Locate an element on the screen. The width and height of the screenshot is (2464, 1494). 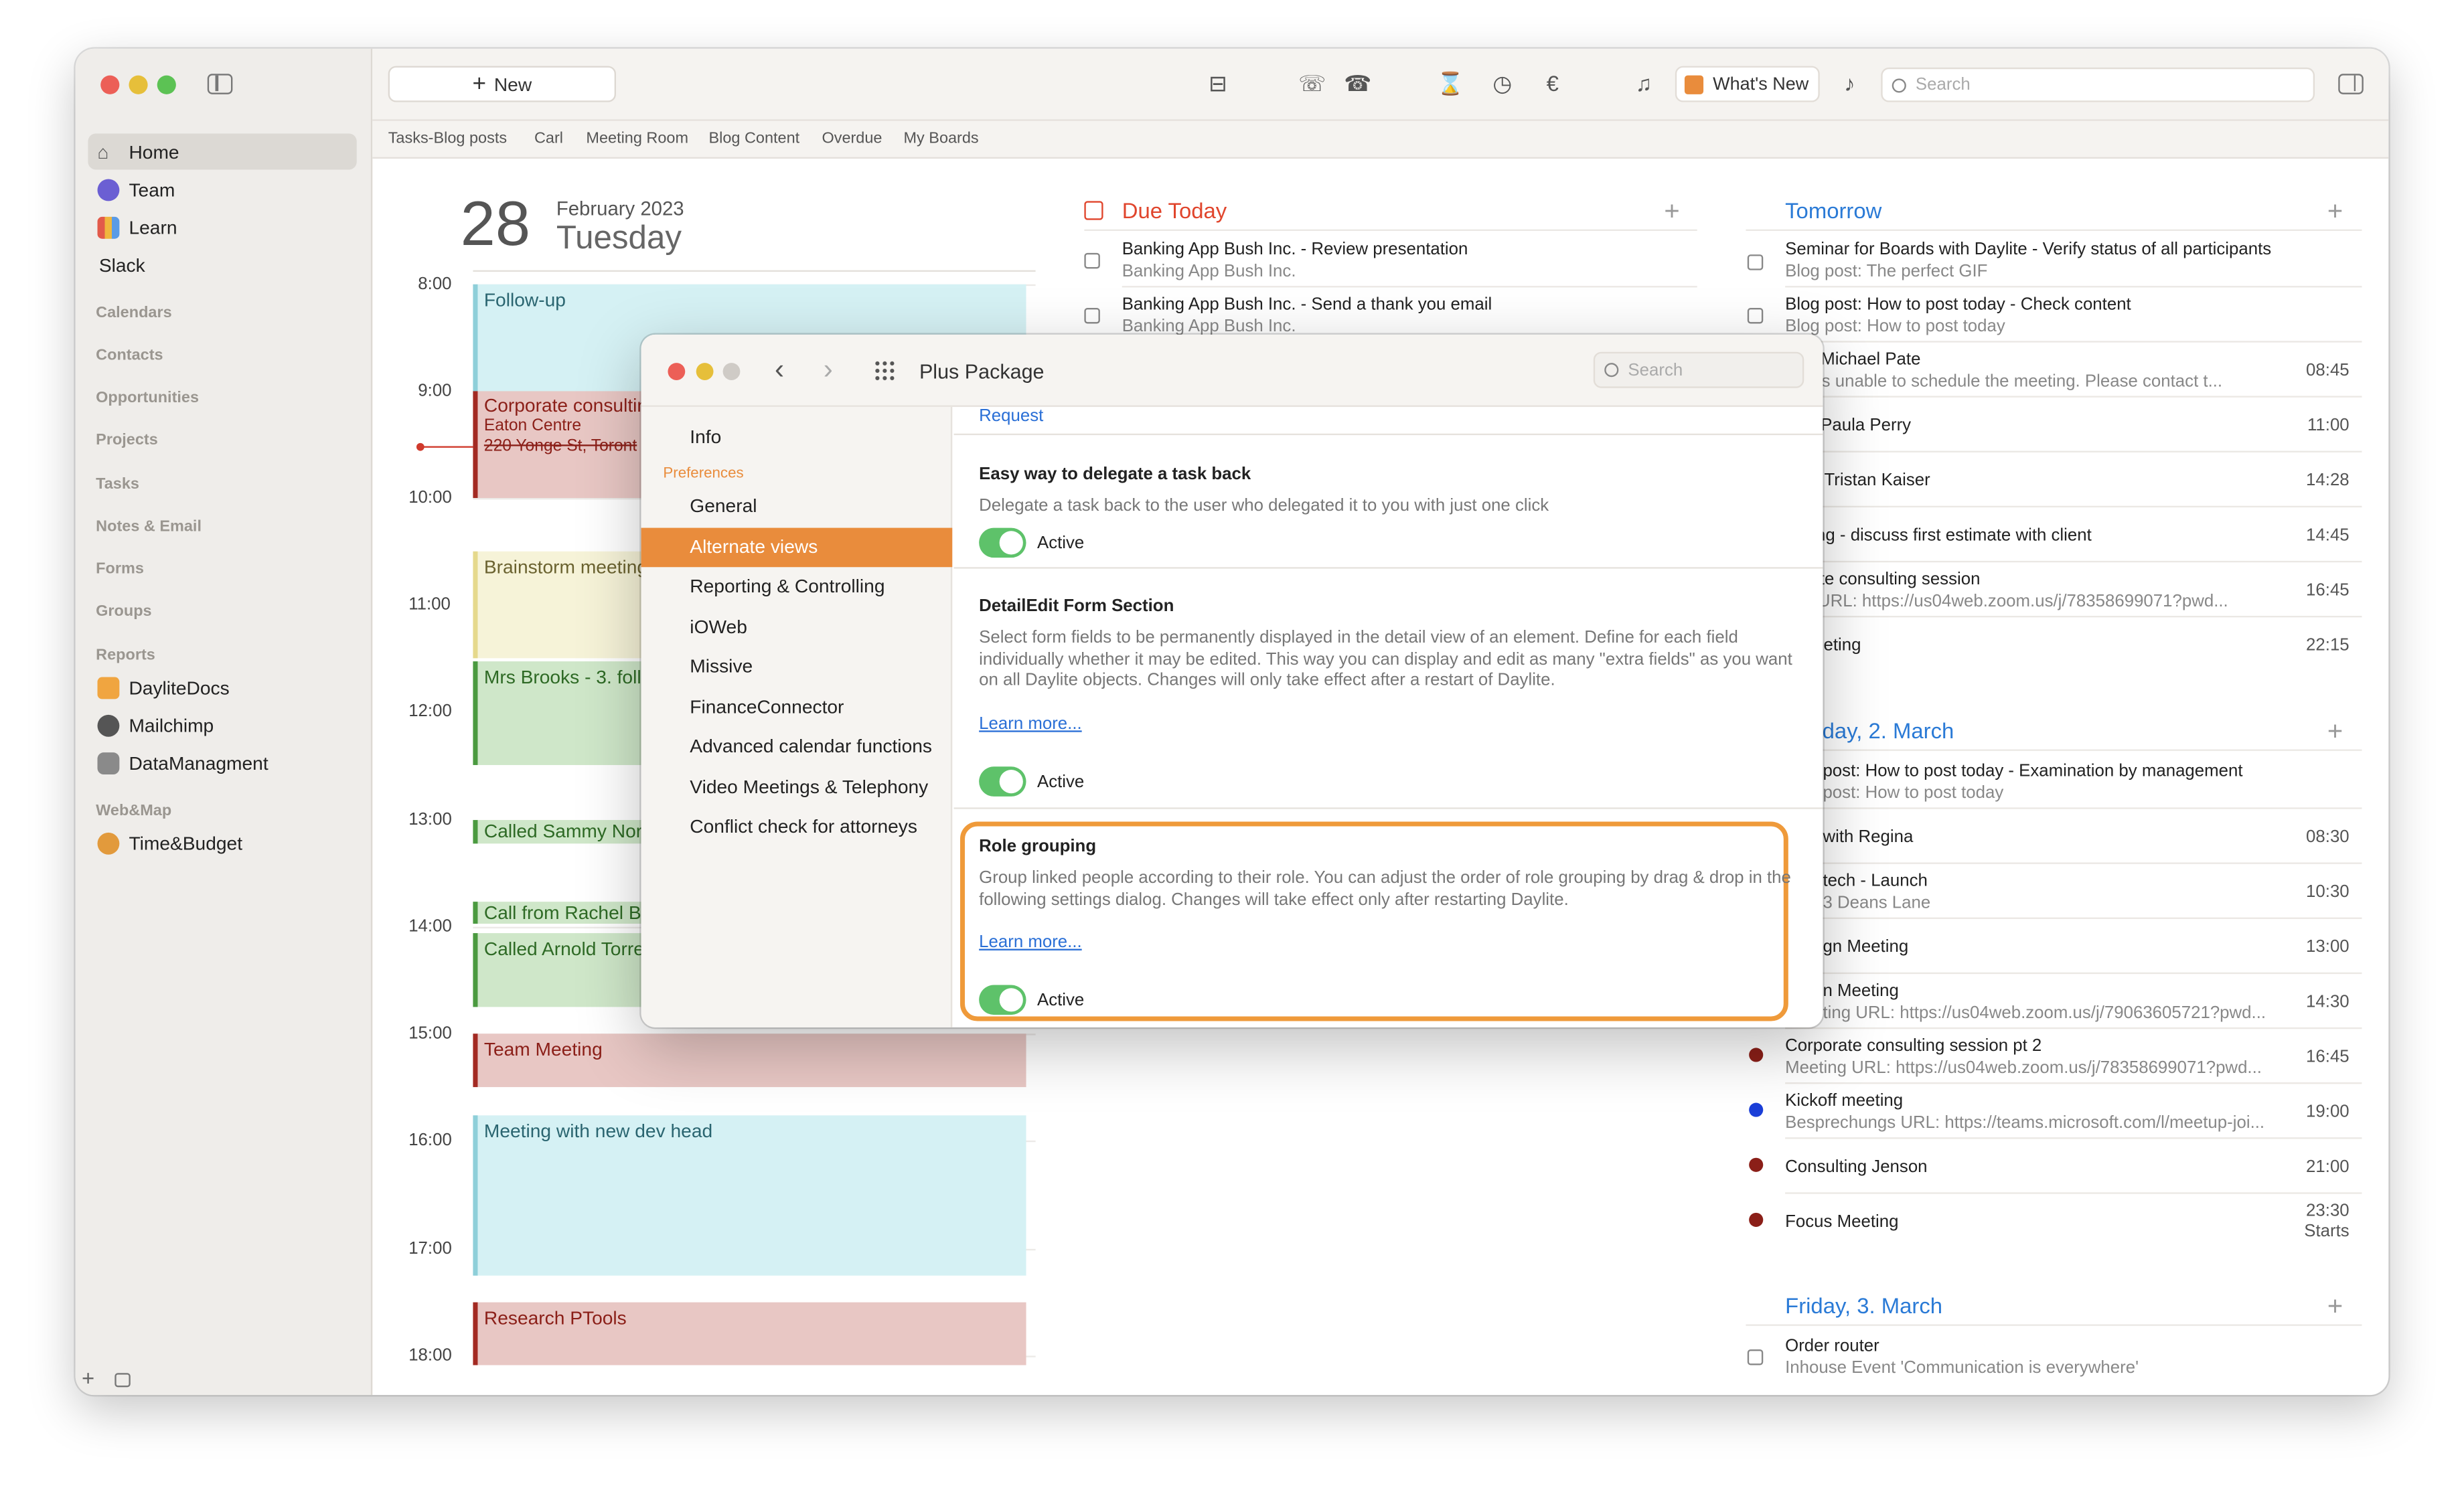
agenda-time: 14:28 is located at coordinates (2328, 481).